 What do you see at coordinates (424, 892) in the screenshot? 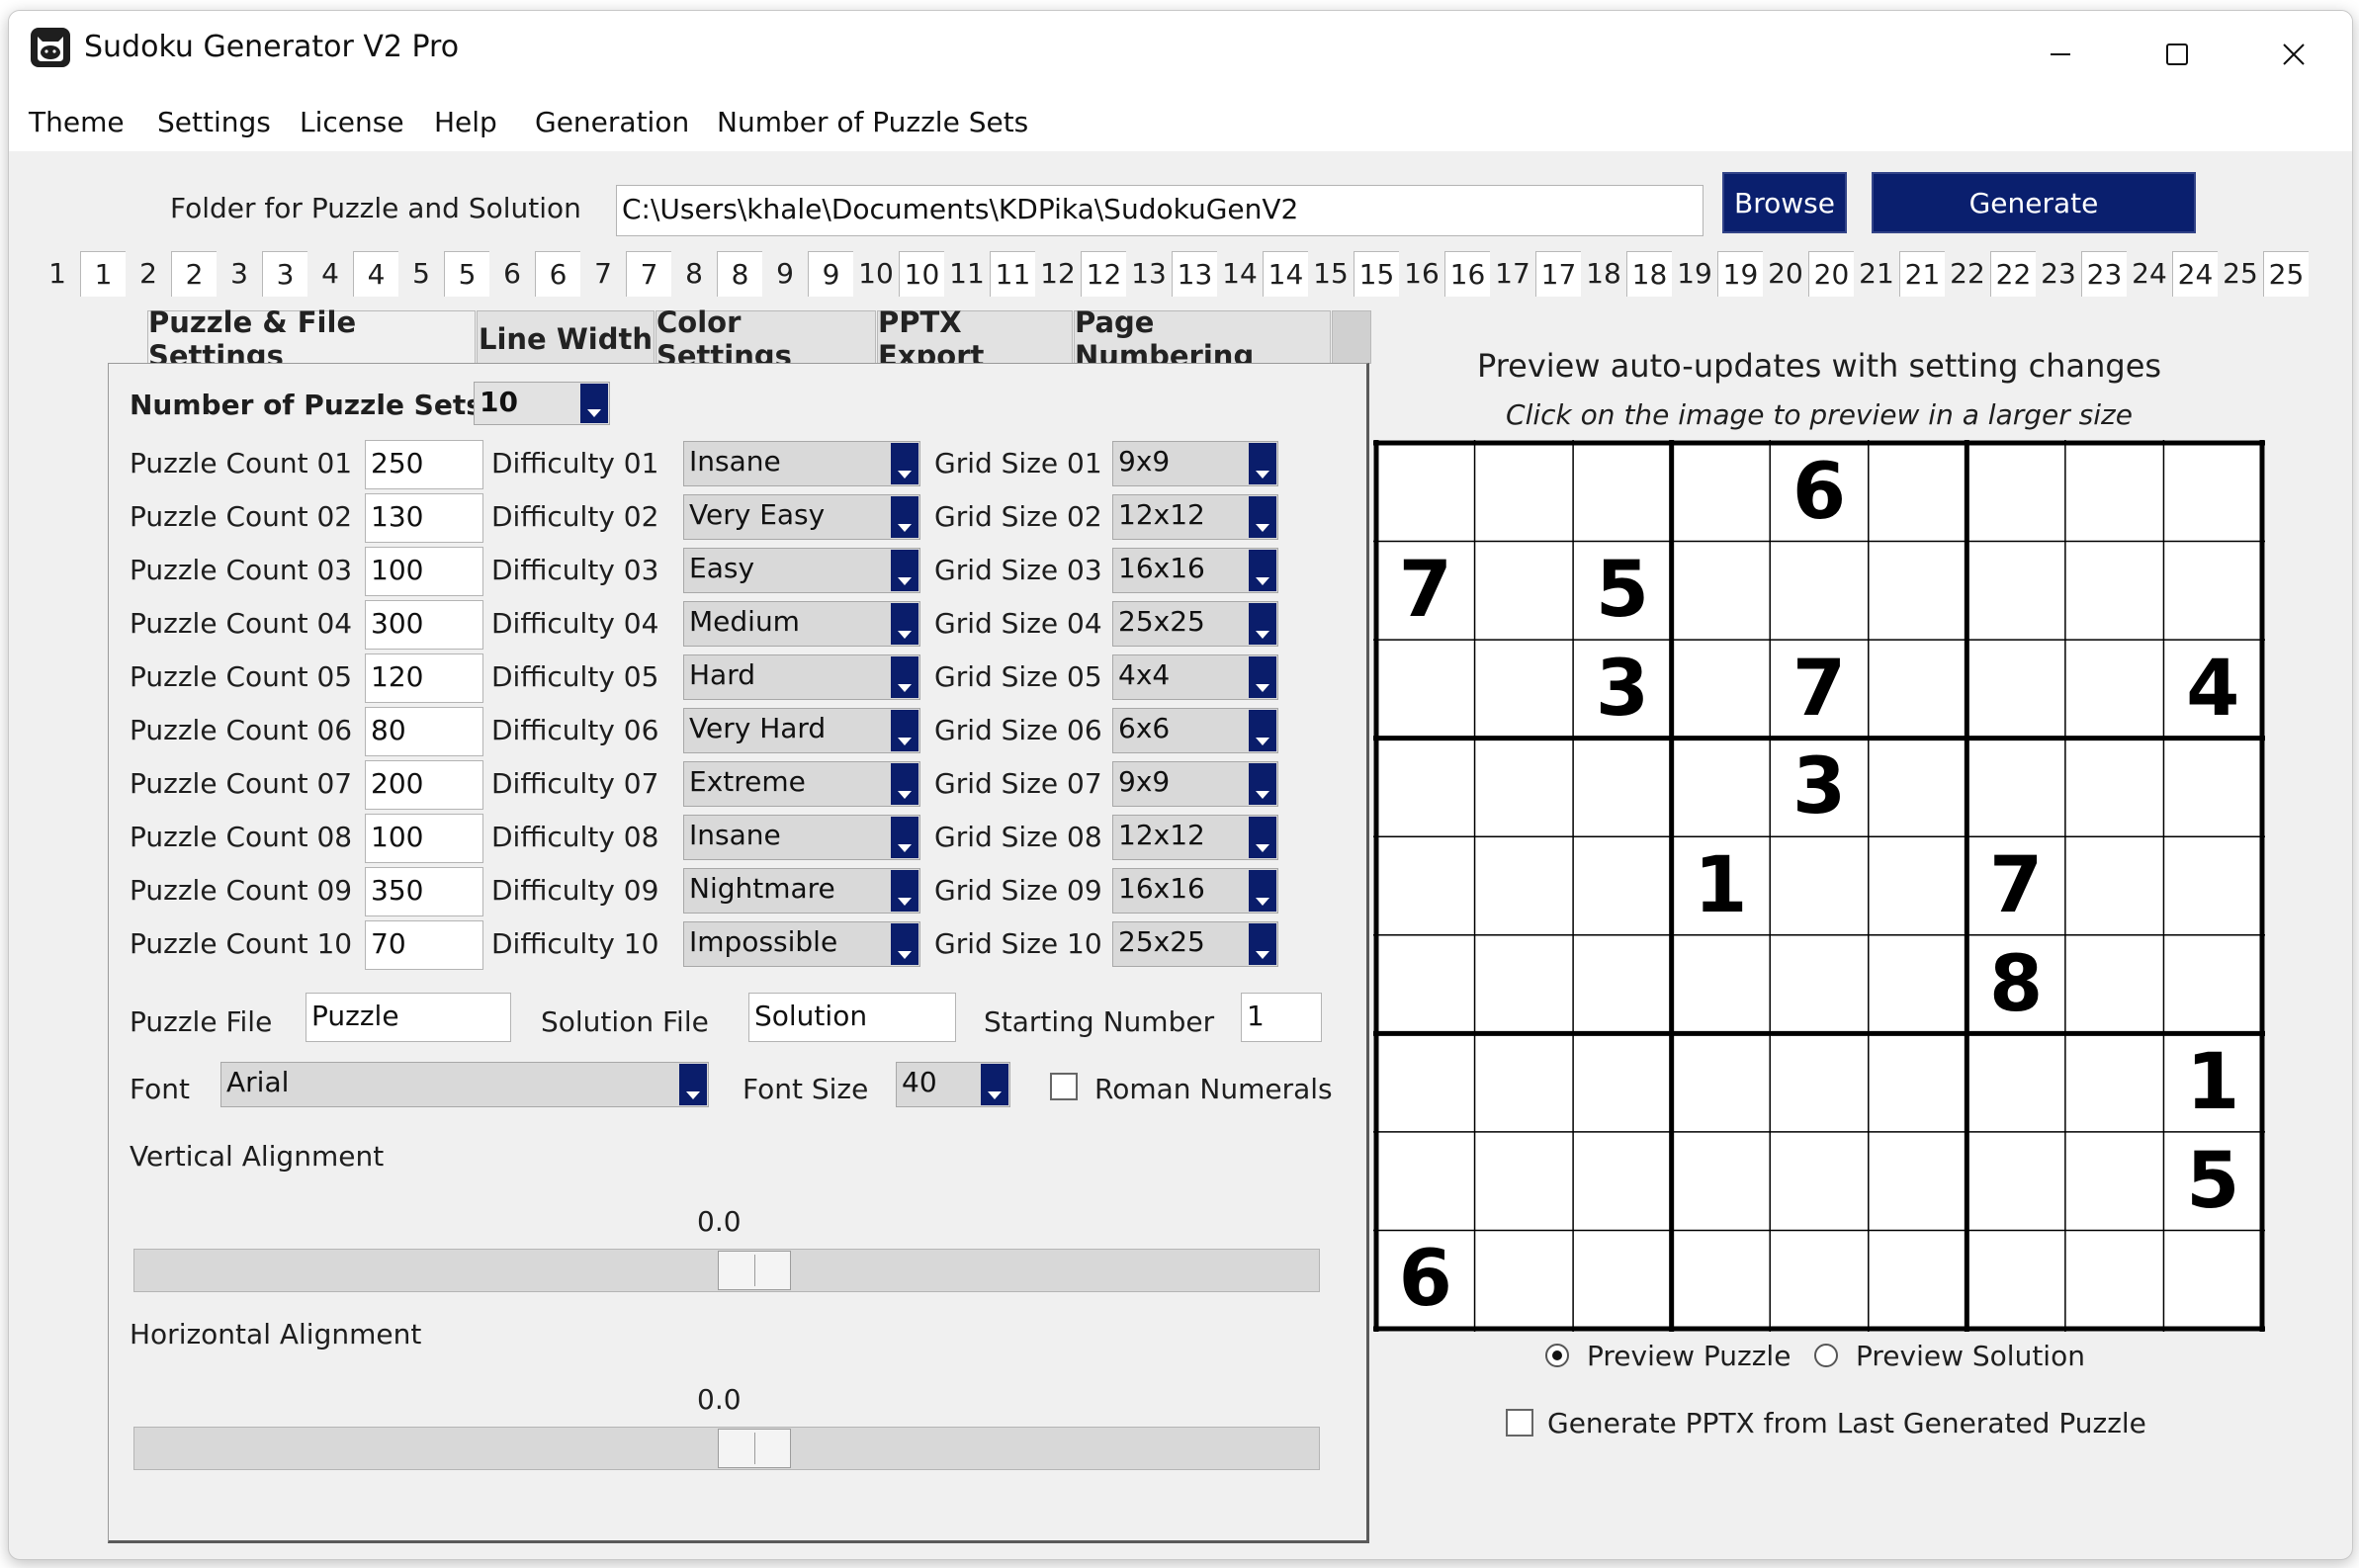
I see `puzzle-count-input: 350` at bounding box center [424, 892].